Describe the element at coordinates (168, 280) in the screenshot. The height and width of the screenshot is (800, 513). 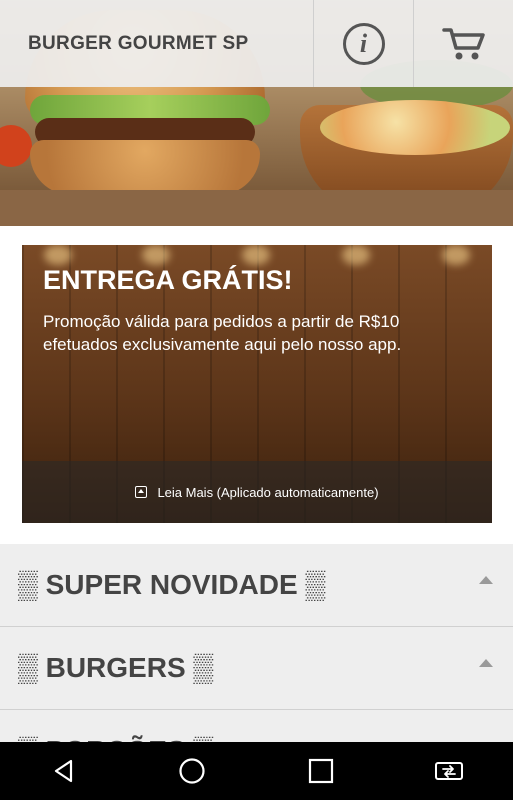
I see `promo-title: ENTREGA GRÁTIS!` at that location.